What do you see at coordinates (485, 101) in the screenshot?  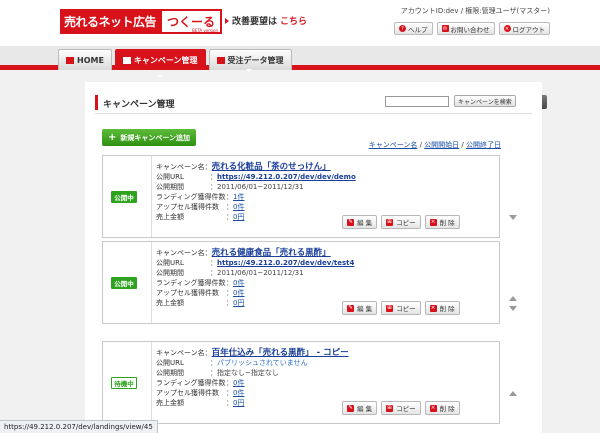 I see `campaign-search-button: キャンペーンを検索` at bounding box center [485, 101].